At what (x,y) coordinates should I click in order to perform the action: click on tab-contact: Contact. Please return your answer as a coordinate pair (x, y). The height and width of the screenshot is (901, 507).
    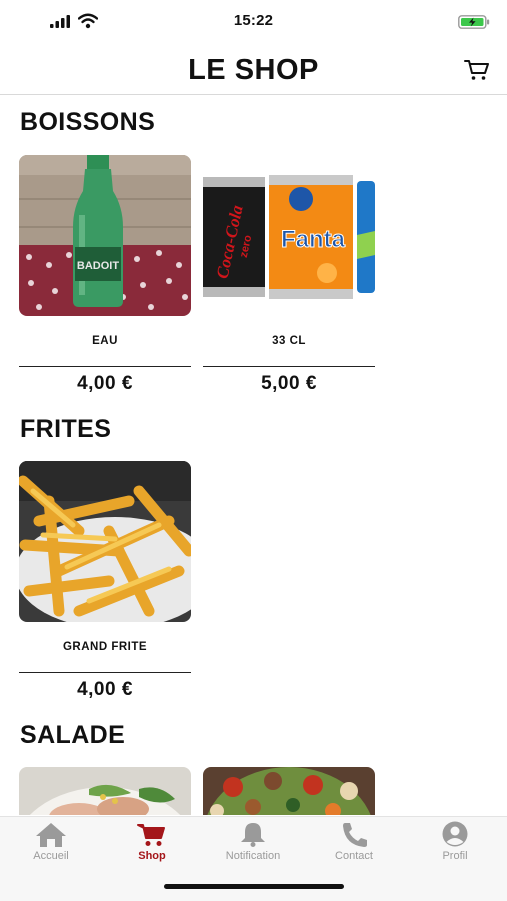
    Looking at the image, I should click on (354, 845).